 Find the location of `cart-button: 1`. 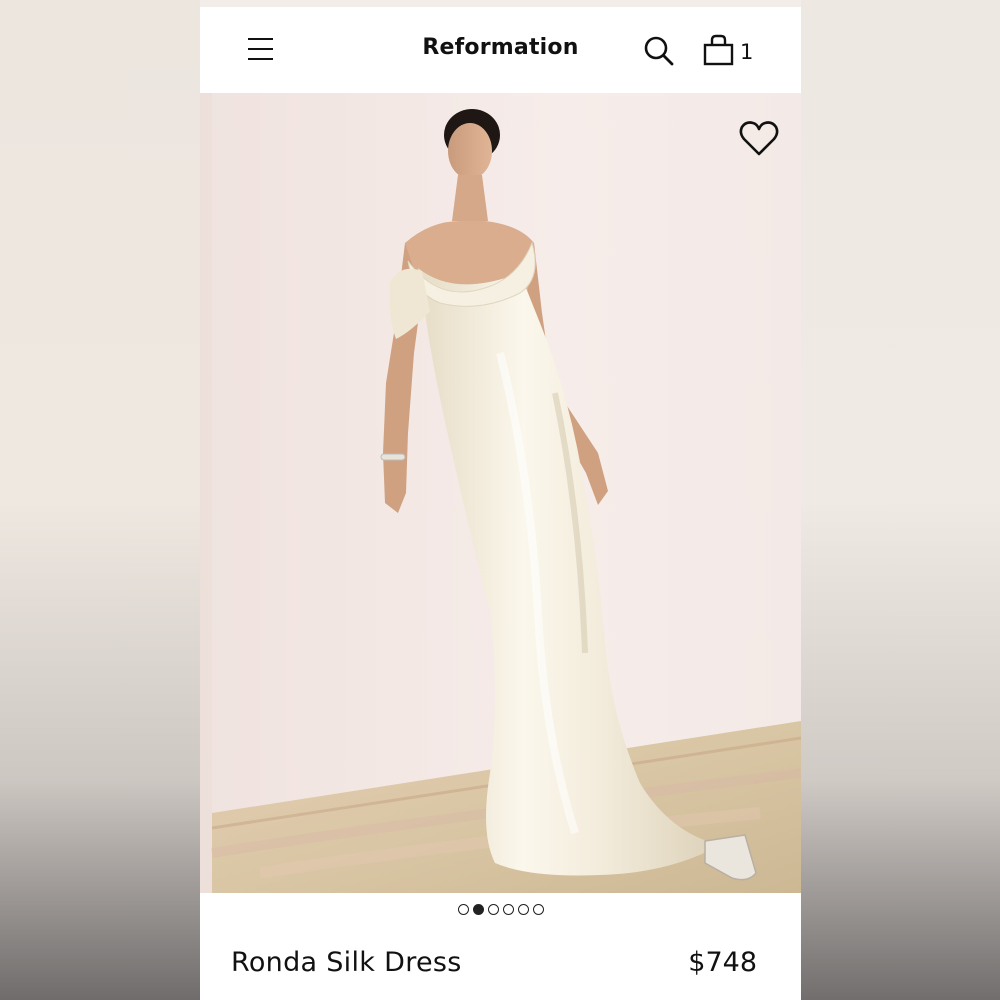

cart-button: 1 is located at coordinates (730, 51).